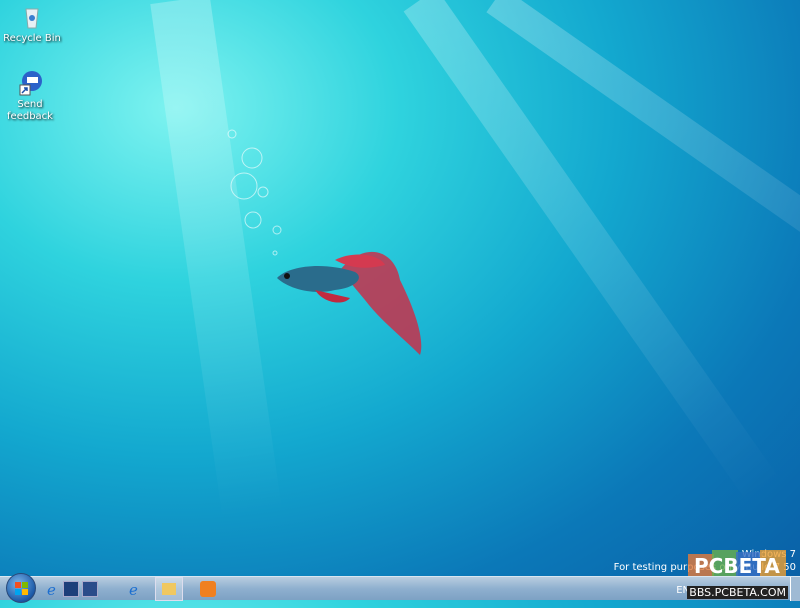 The image size is (800, 608). Describe the element at coordinates (795, 589) in the screenshot. I see `show-desktop-button` at that location.